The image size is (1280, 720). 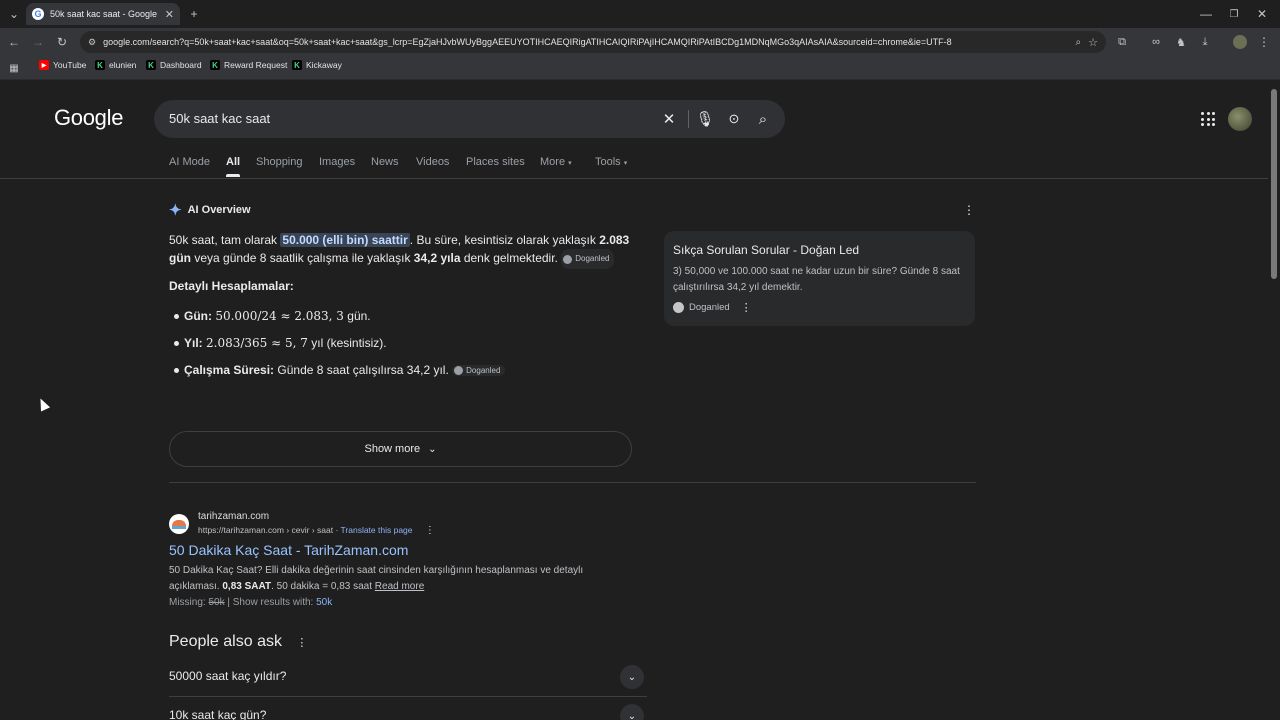 I want to click on bookmark-dashboard: K Dashboard, so click(x=174, y=65).